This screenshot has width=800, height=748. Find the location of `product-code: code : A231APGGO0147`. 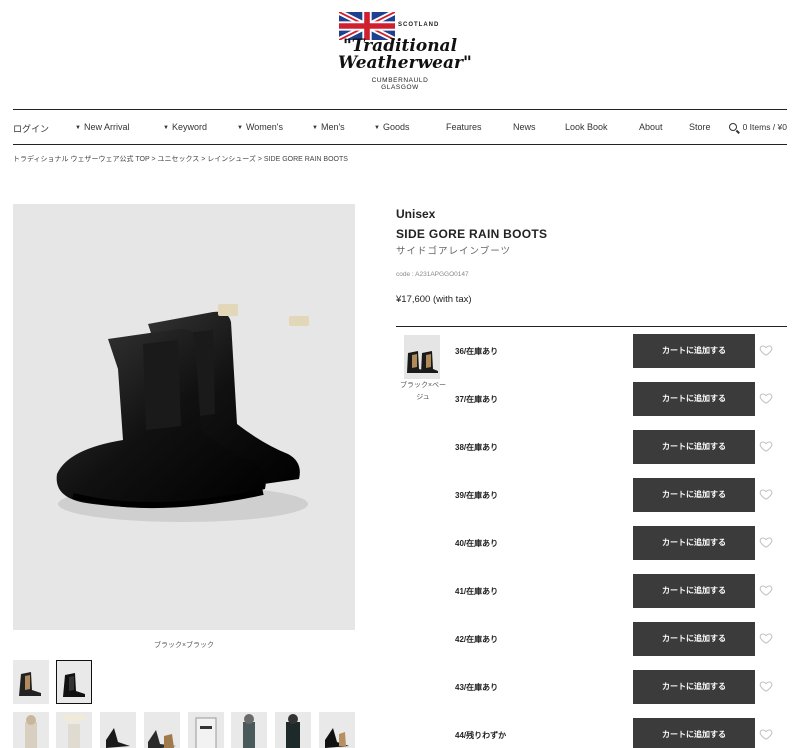

product-code: code : A231APGGO0147 is located at coordinates (432, 274).